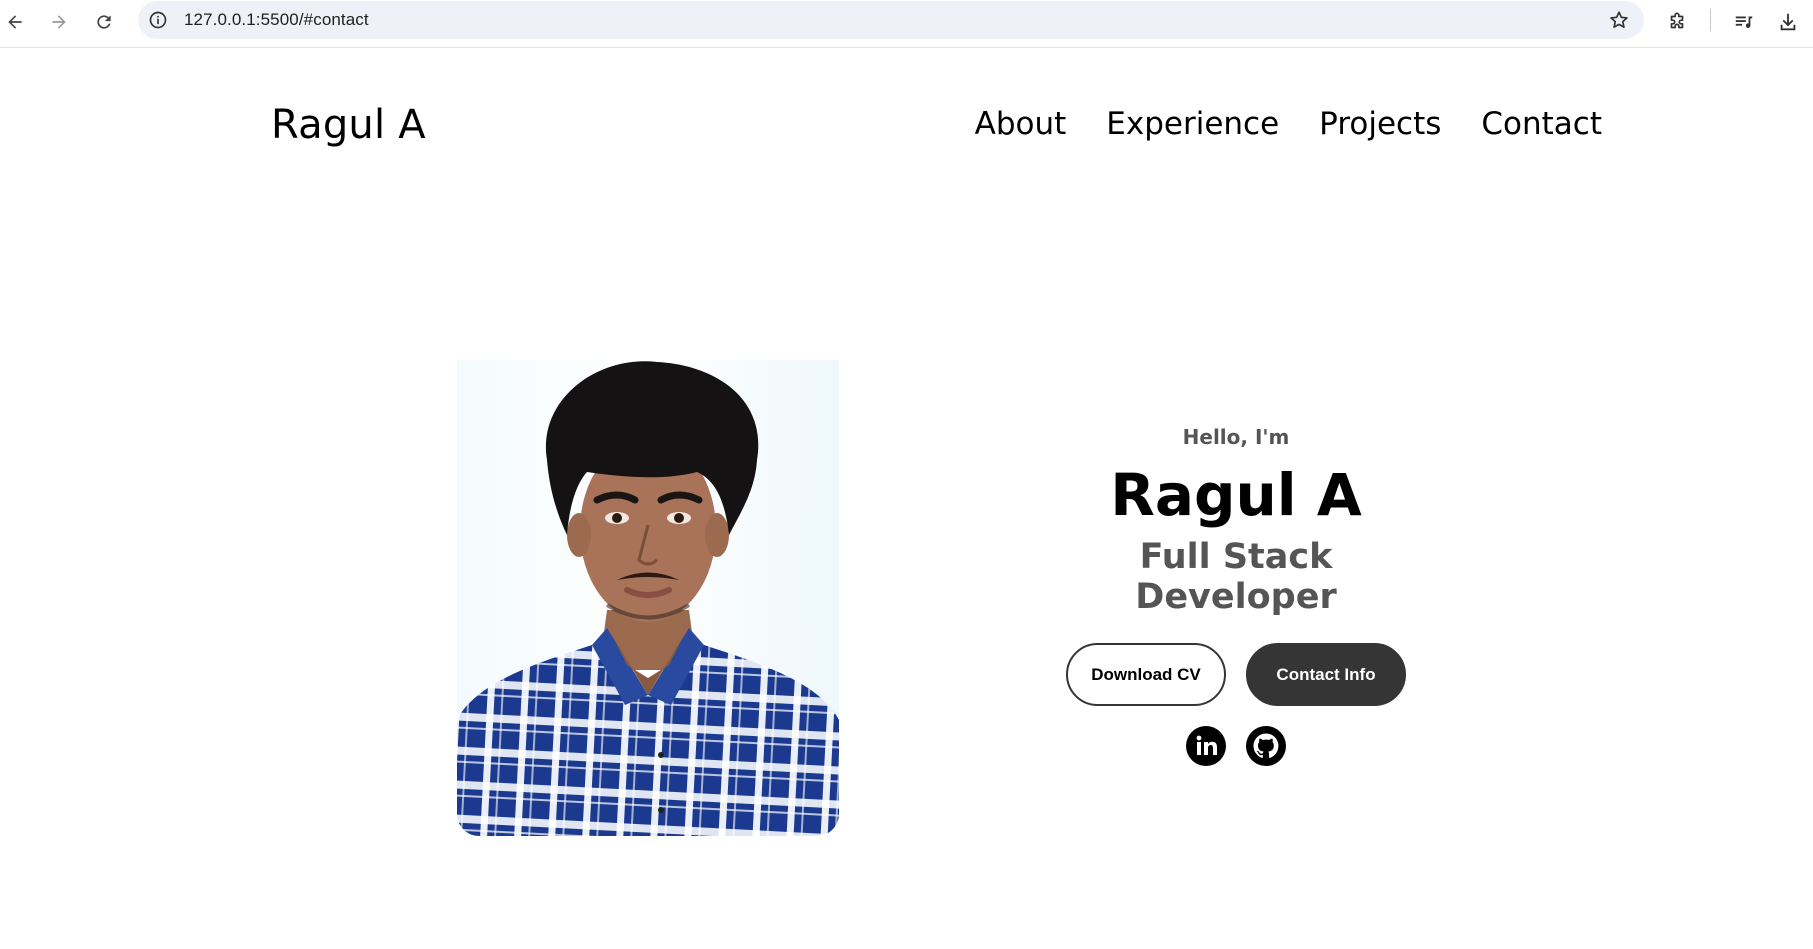 This screenshot has height=949, width=1813. I want to click on nav-projects-link: Projects, so click(1380, 124).